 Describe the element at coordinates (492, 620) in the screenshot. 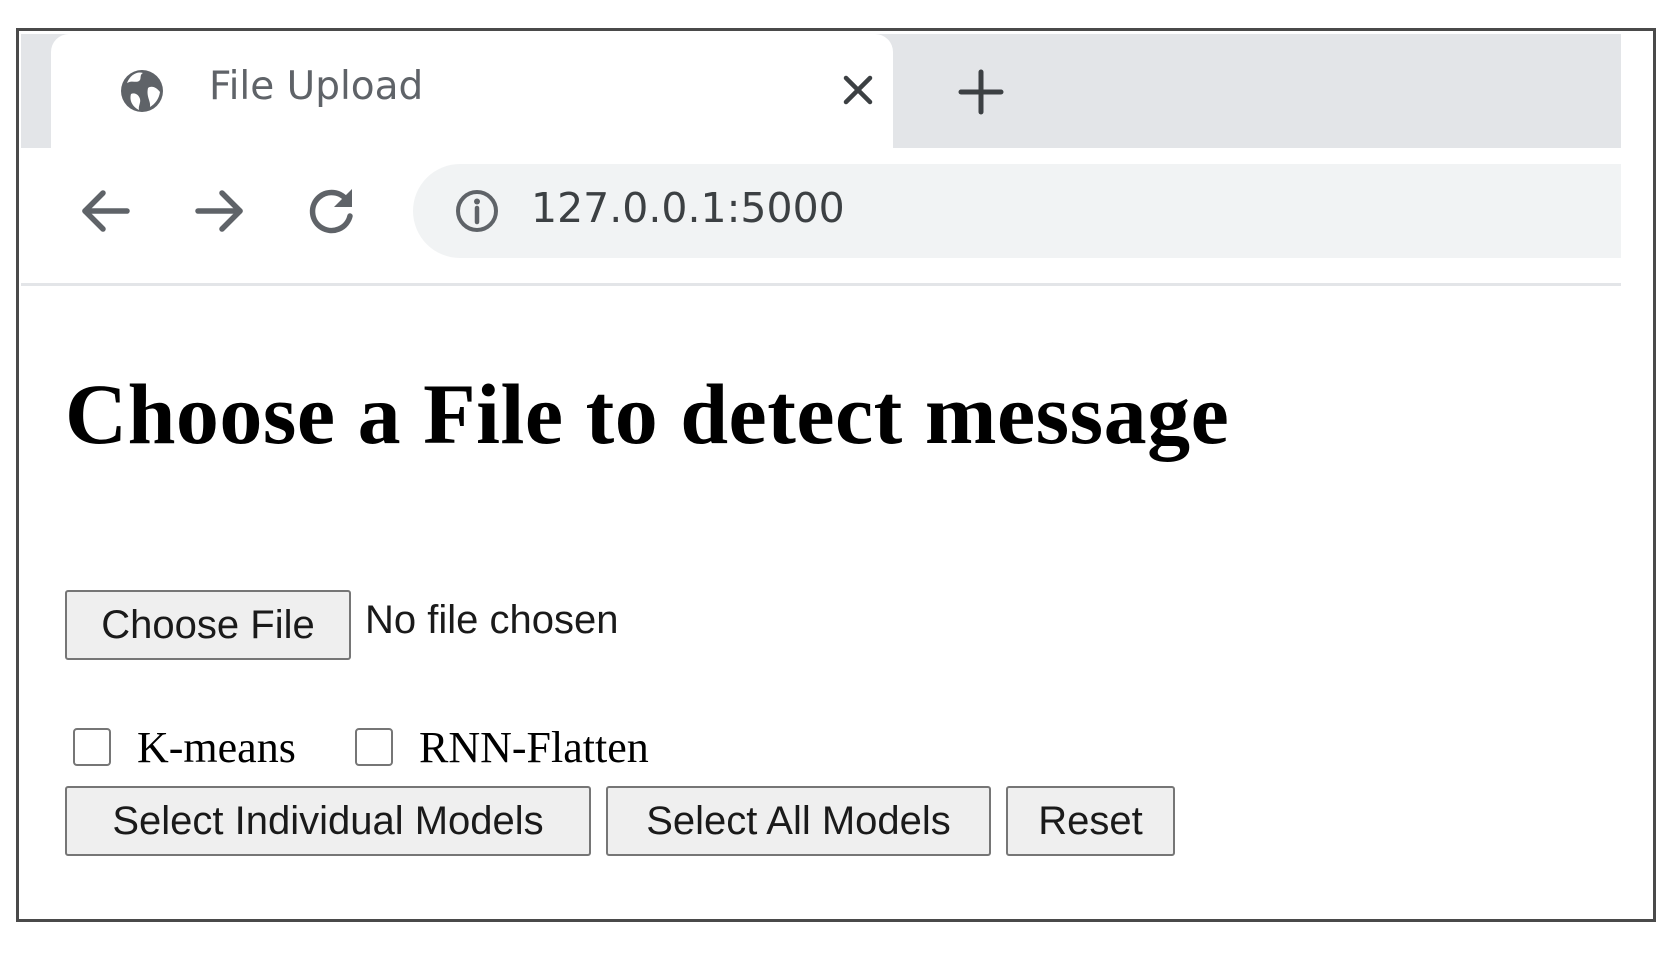

I see `file-status-text: No file chosen` at that location.